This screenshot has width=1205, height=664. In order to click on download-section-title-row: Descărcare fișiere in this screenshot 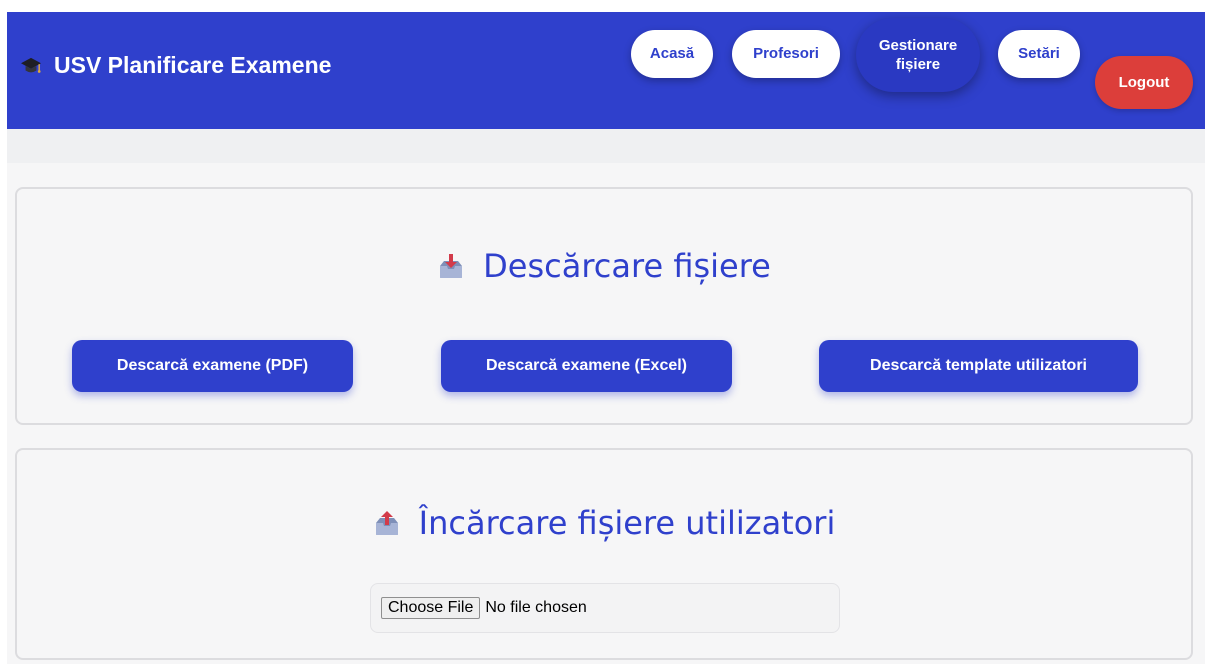, I will do `click(604, 266)`.